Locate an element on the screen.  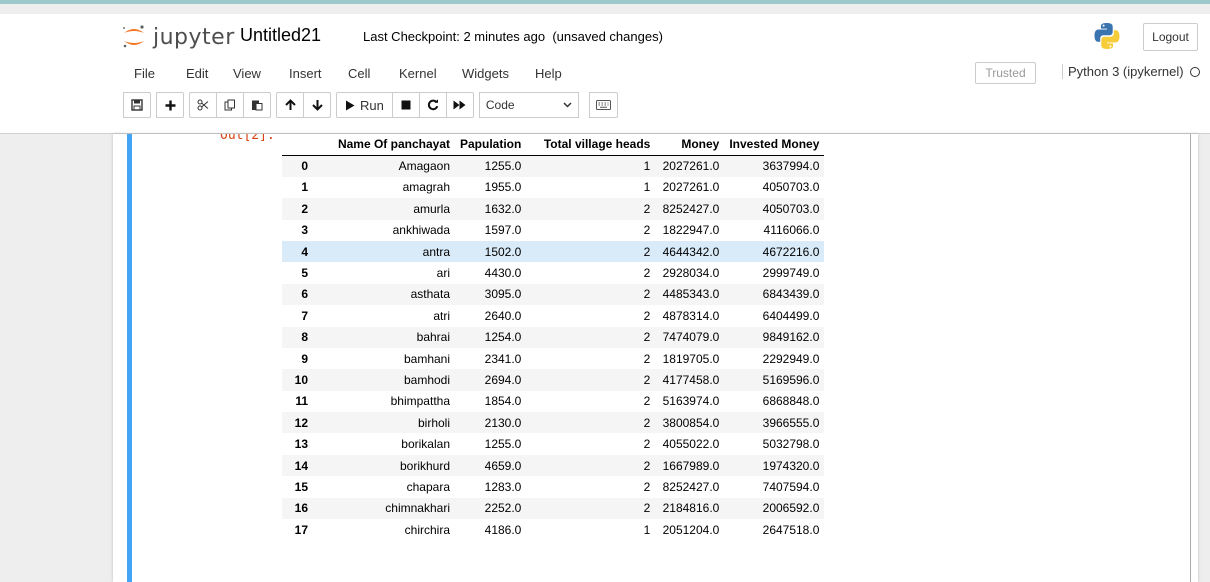
table-row: 2 amurla 1632.0 2 8252427.0 4050703.0 is located at coordinates (553, 209).